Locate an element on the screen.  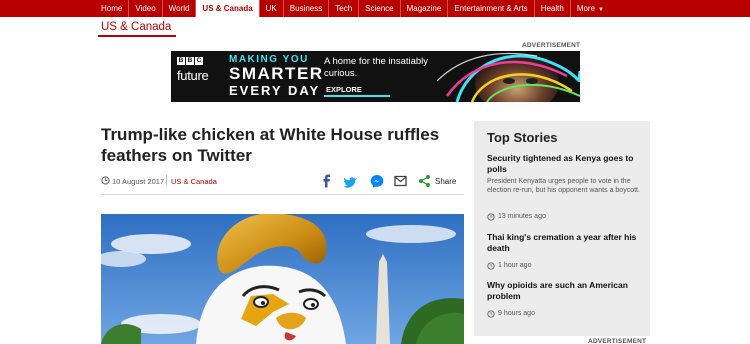
caret-down-icon: ▼ is located at coordinates (601, 10).